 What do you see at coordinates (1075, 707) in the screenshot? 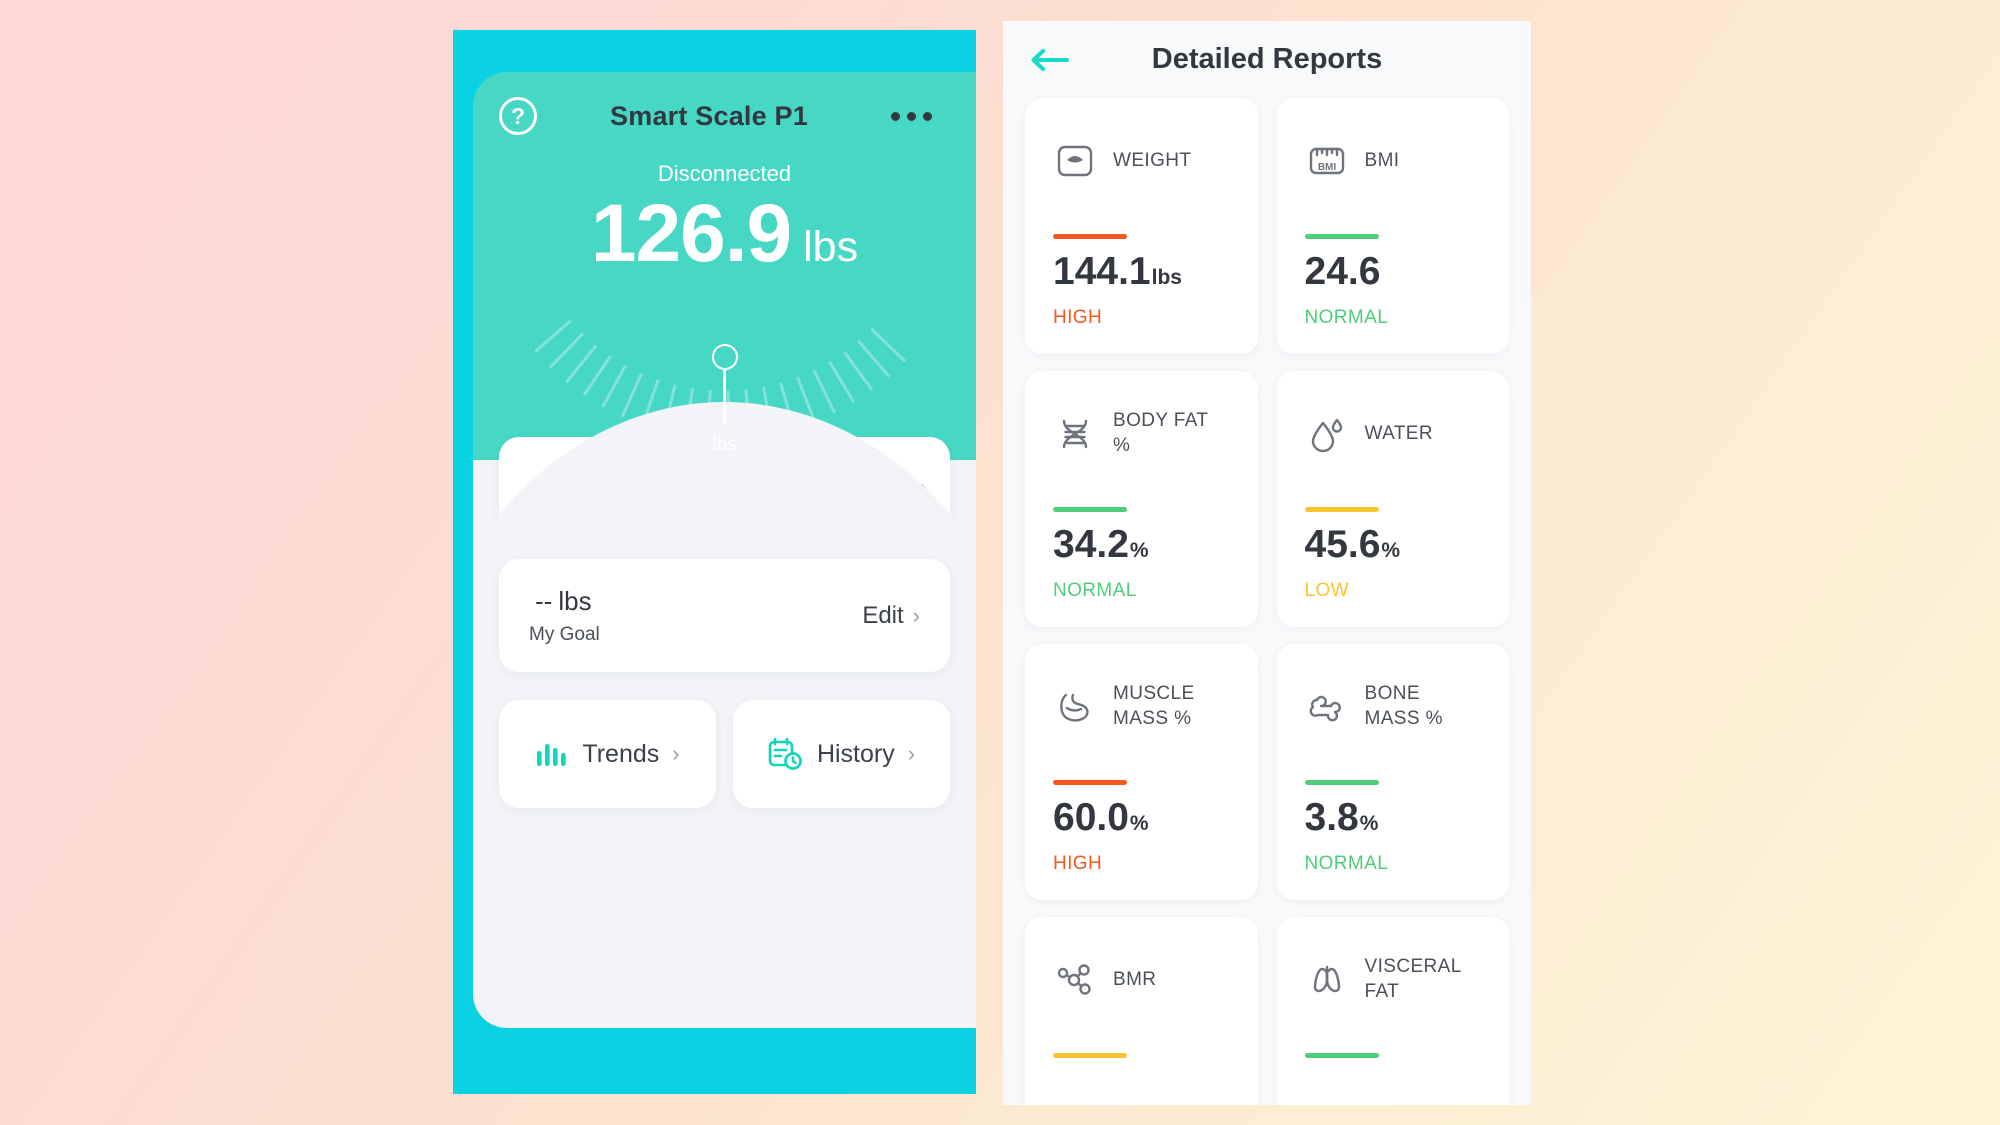
I see `muscle-arm-icon` at bounding box center [1075, 707].